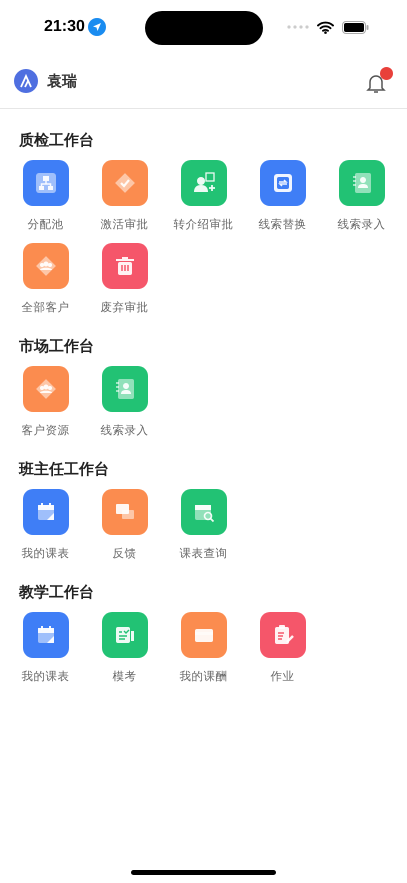  I want to click on logo-icon, so click(26, 81).